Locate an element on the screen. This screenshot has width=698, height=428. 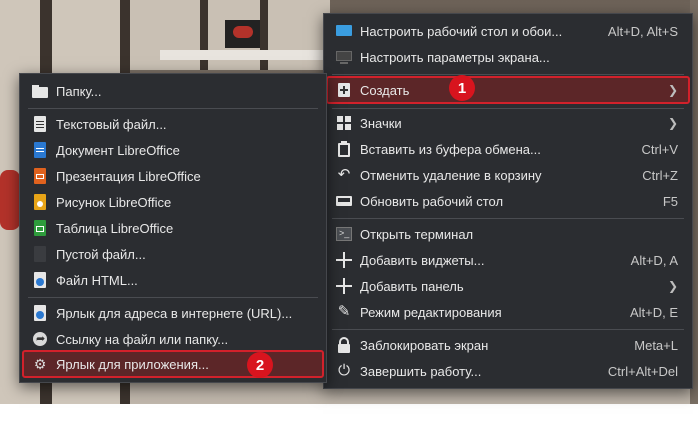
url-link-icon is located at coordinates (40, 313).